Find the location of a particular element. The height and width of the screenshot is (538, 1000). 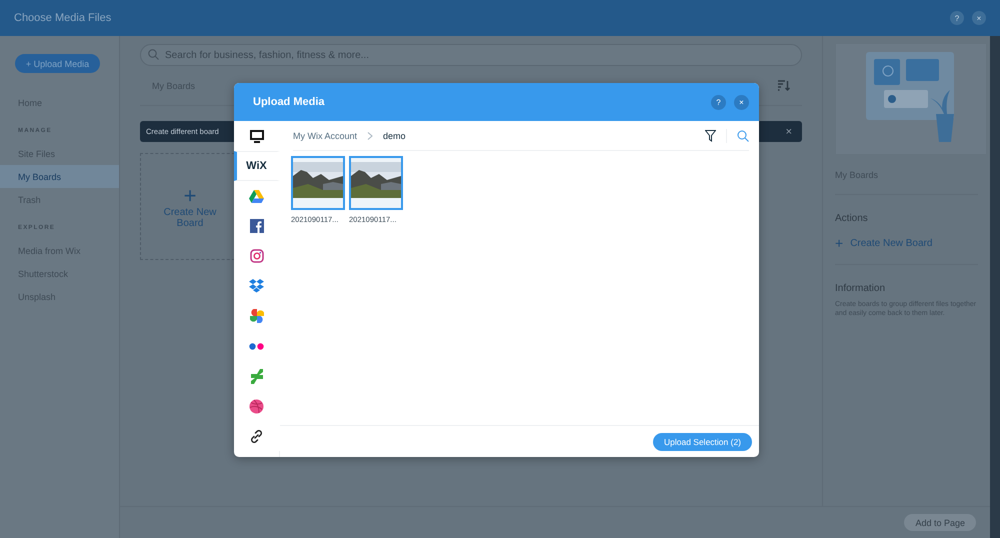

create-board-link: Create New Board is located at coordinates (891, 243).